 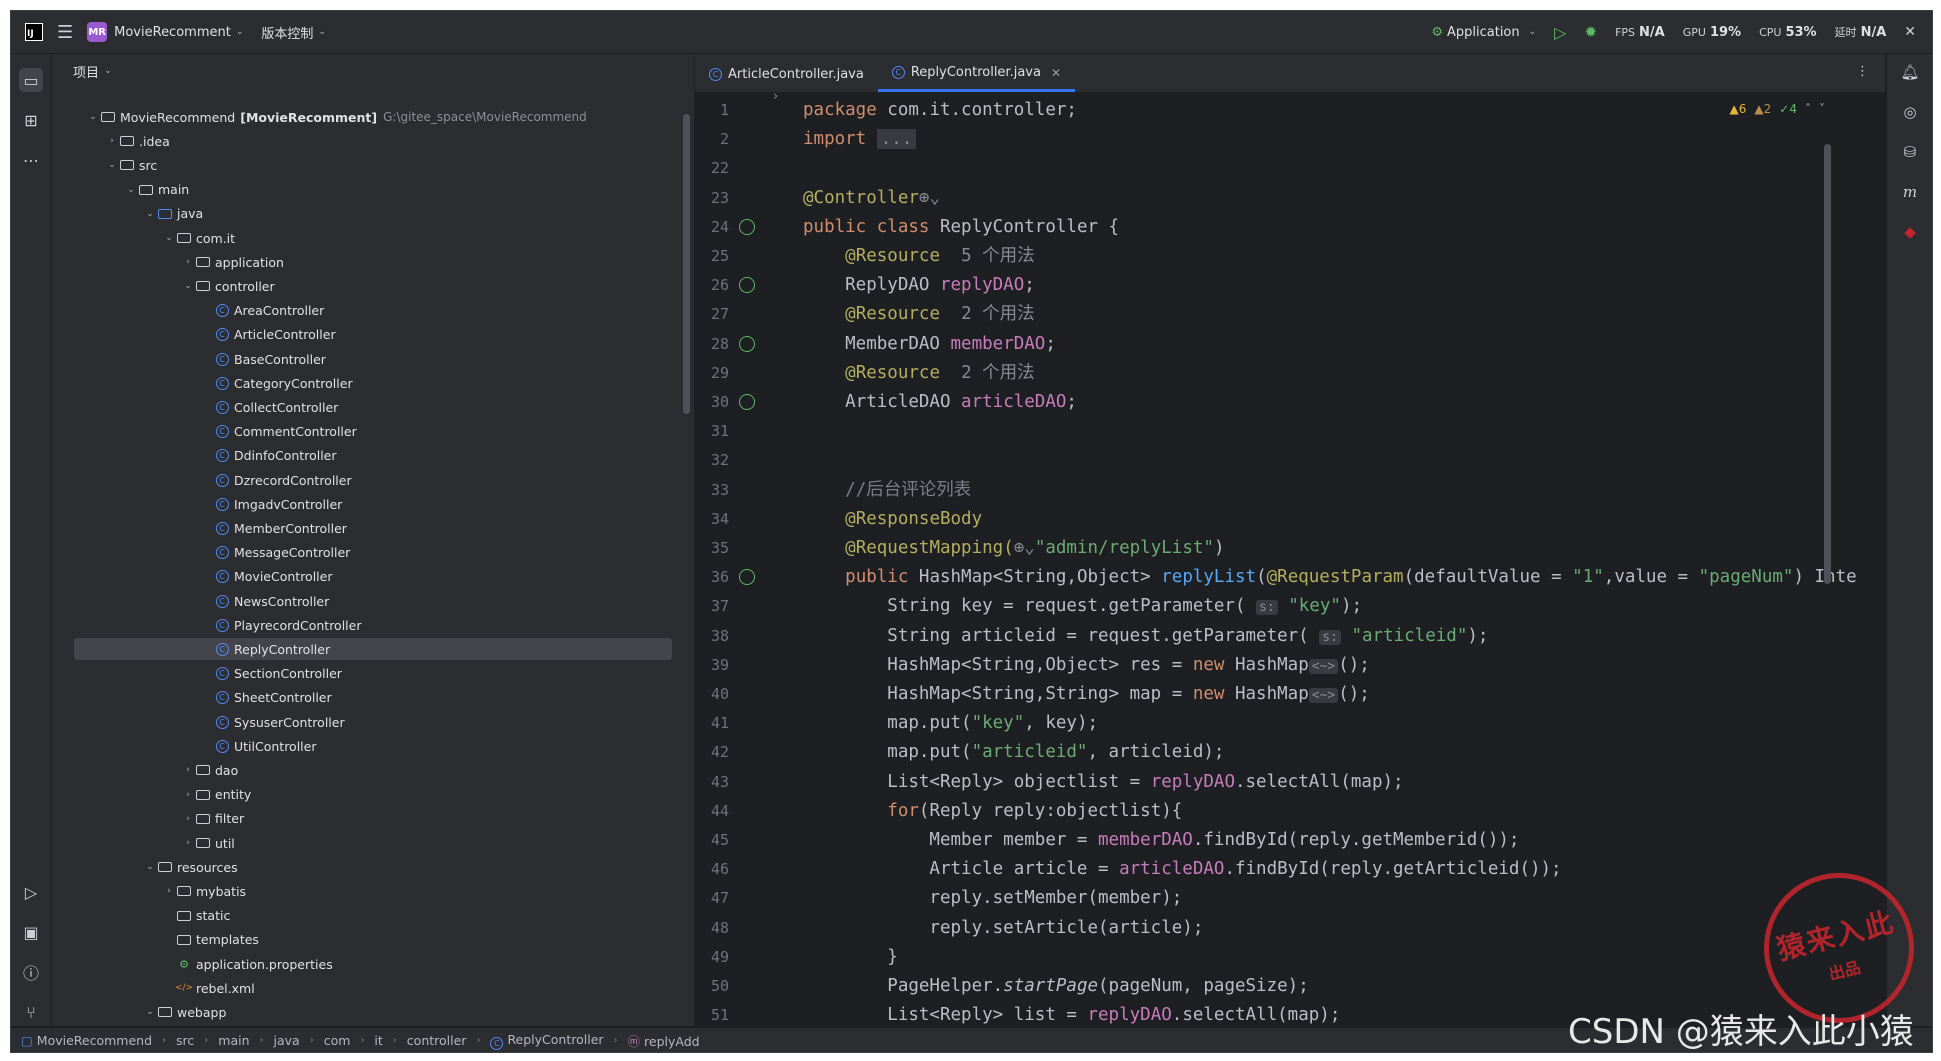 I want to click on app-logo: IJ, so click(x=34, y=32).